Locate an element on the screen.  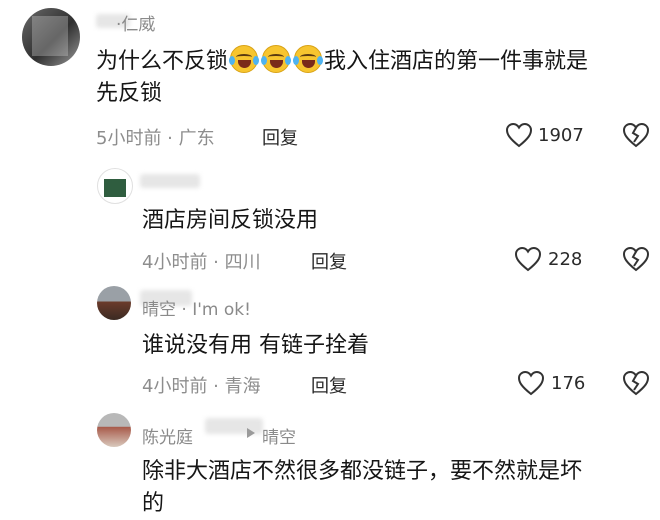
comment-text-segment: 的 is located at coordinates (153, 503).